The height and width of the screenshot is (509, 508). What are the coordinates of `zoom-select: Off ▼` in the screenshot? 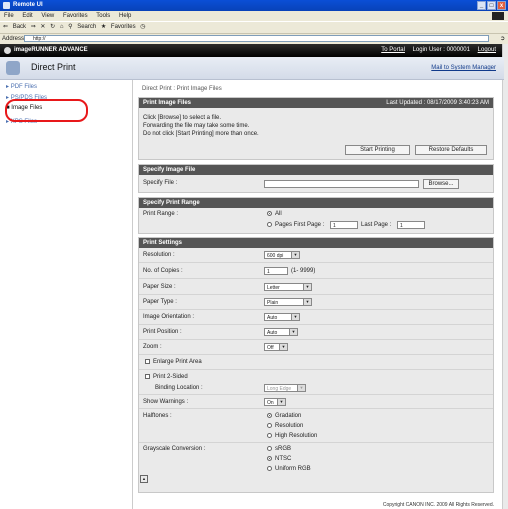 It's located at (276, 347).